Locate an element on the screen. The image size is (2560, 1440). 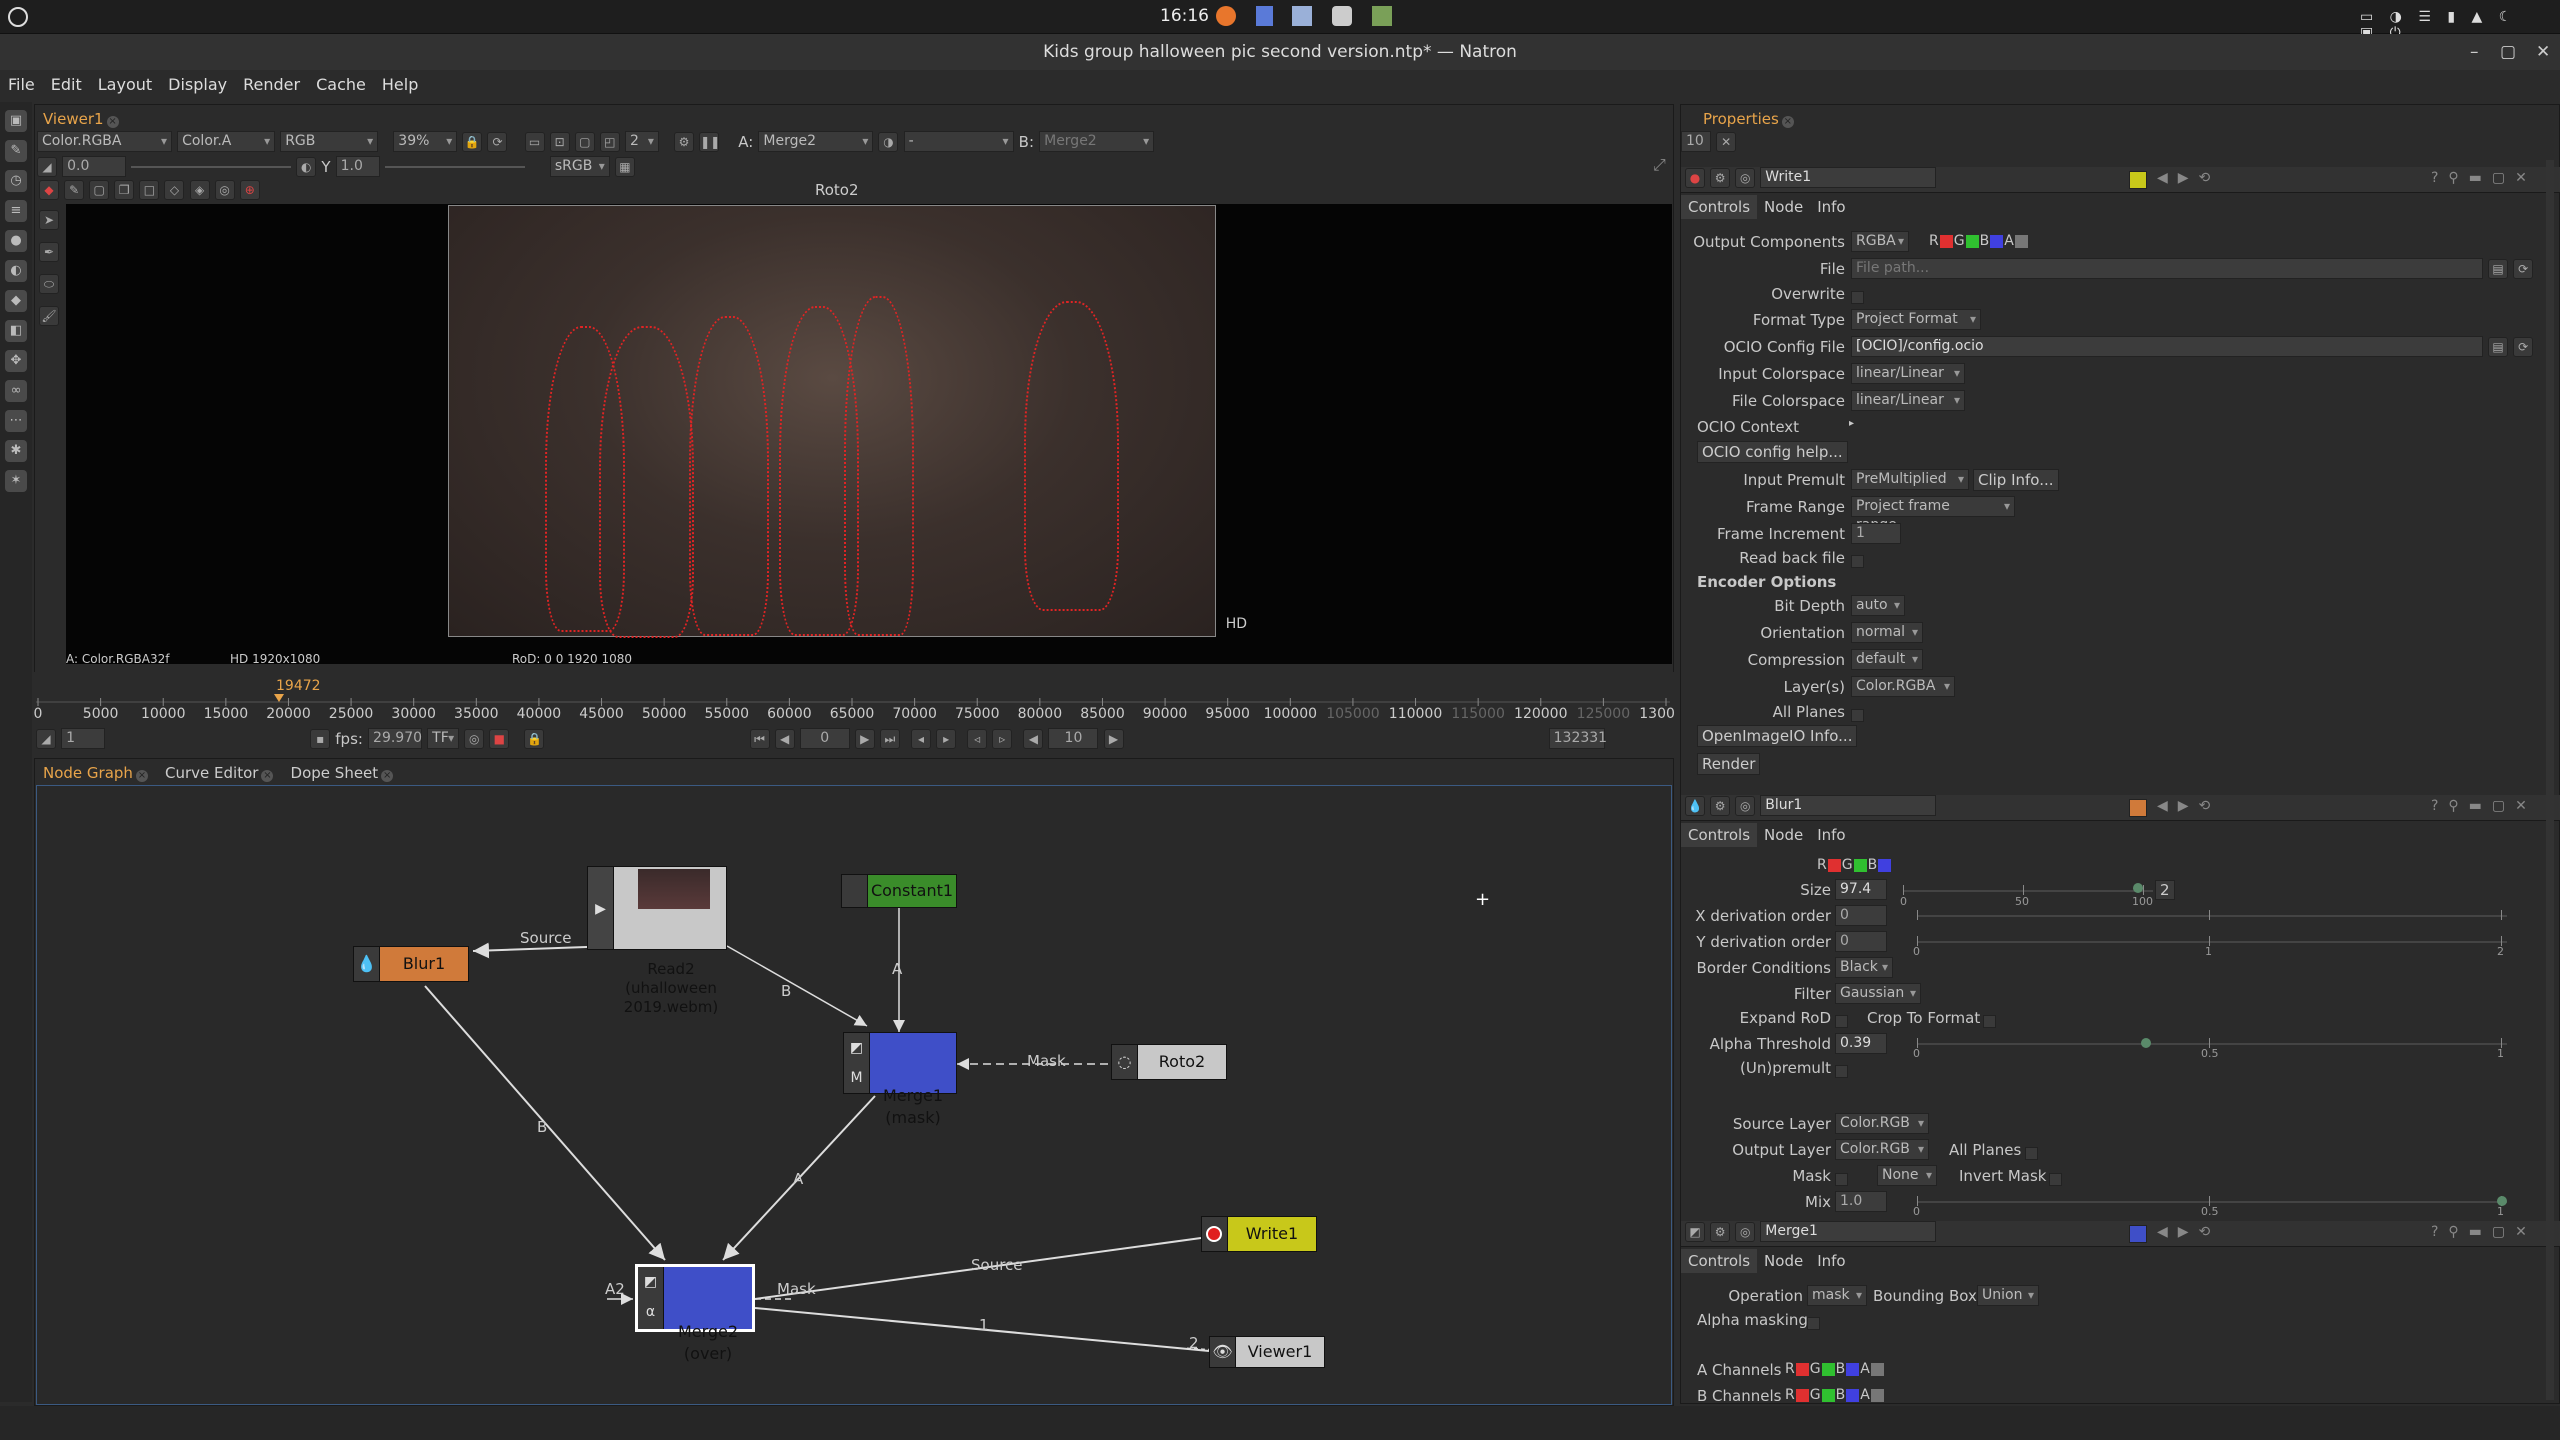
gamma-slider is located at coordinates (454, 166).